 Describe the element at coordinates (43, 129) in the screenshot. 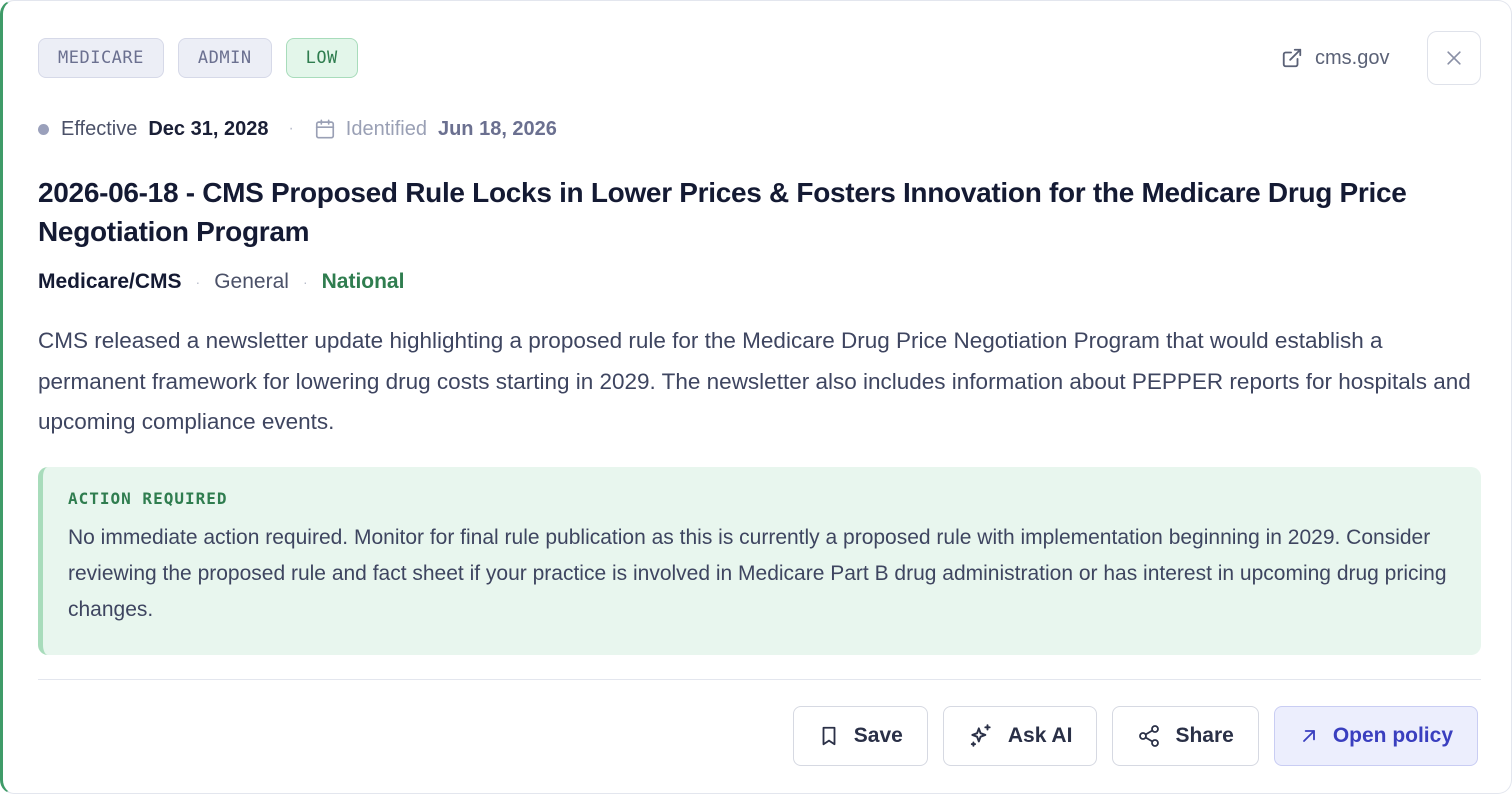

I see `status-dot` at that location.